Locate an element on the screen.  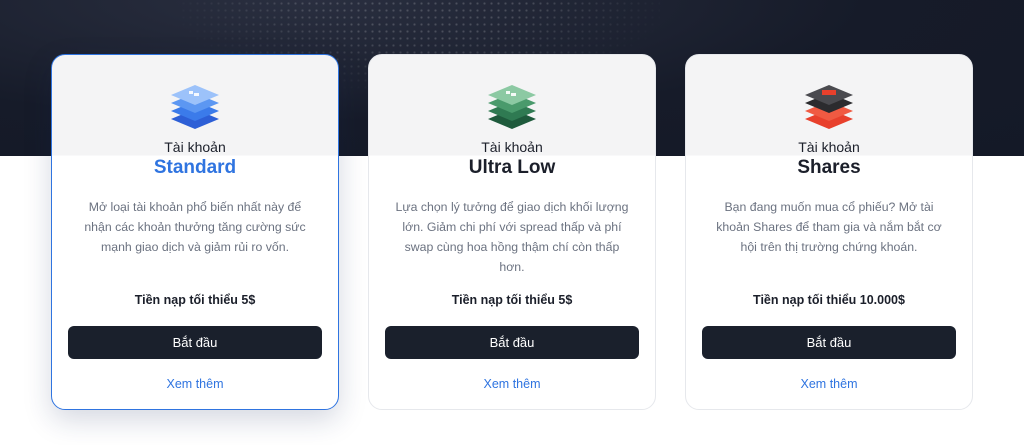
card-title: Ultra Low is located at coordinates (512, 167).